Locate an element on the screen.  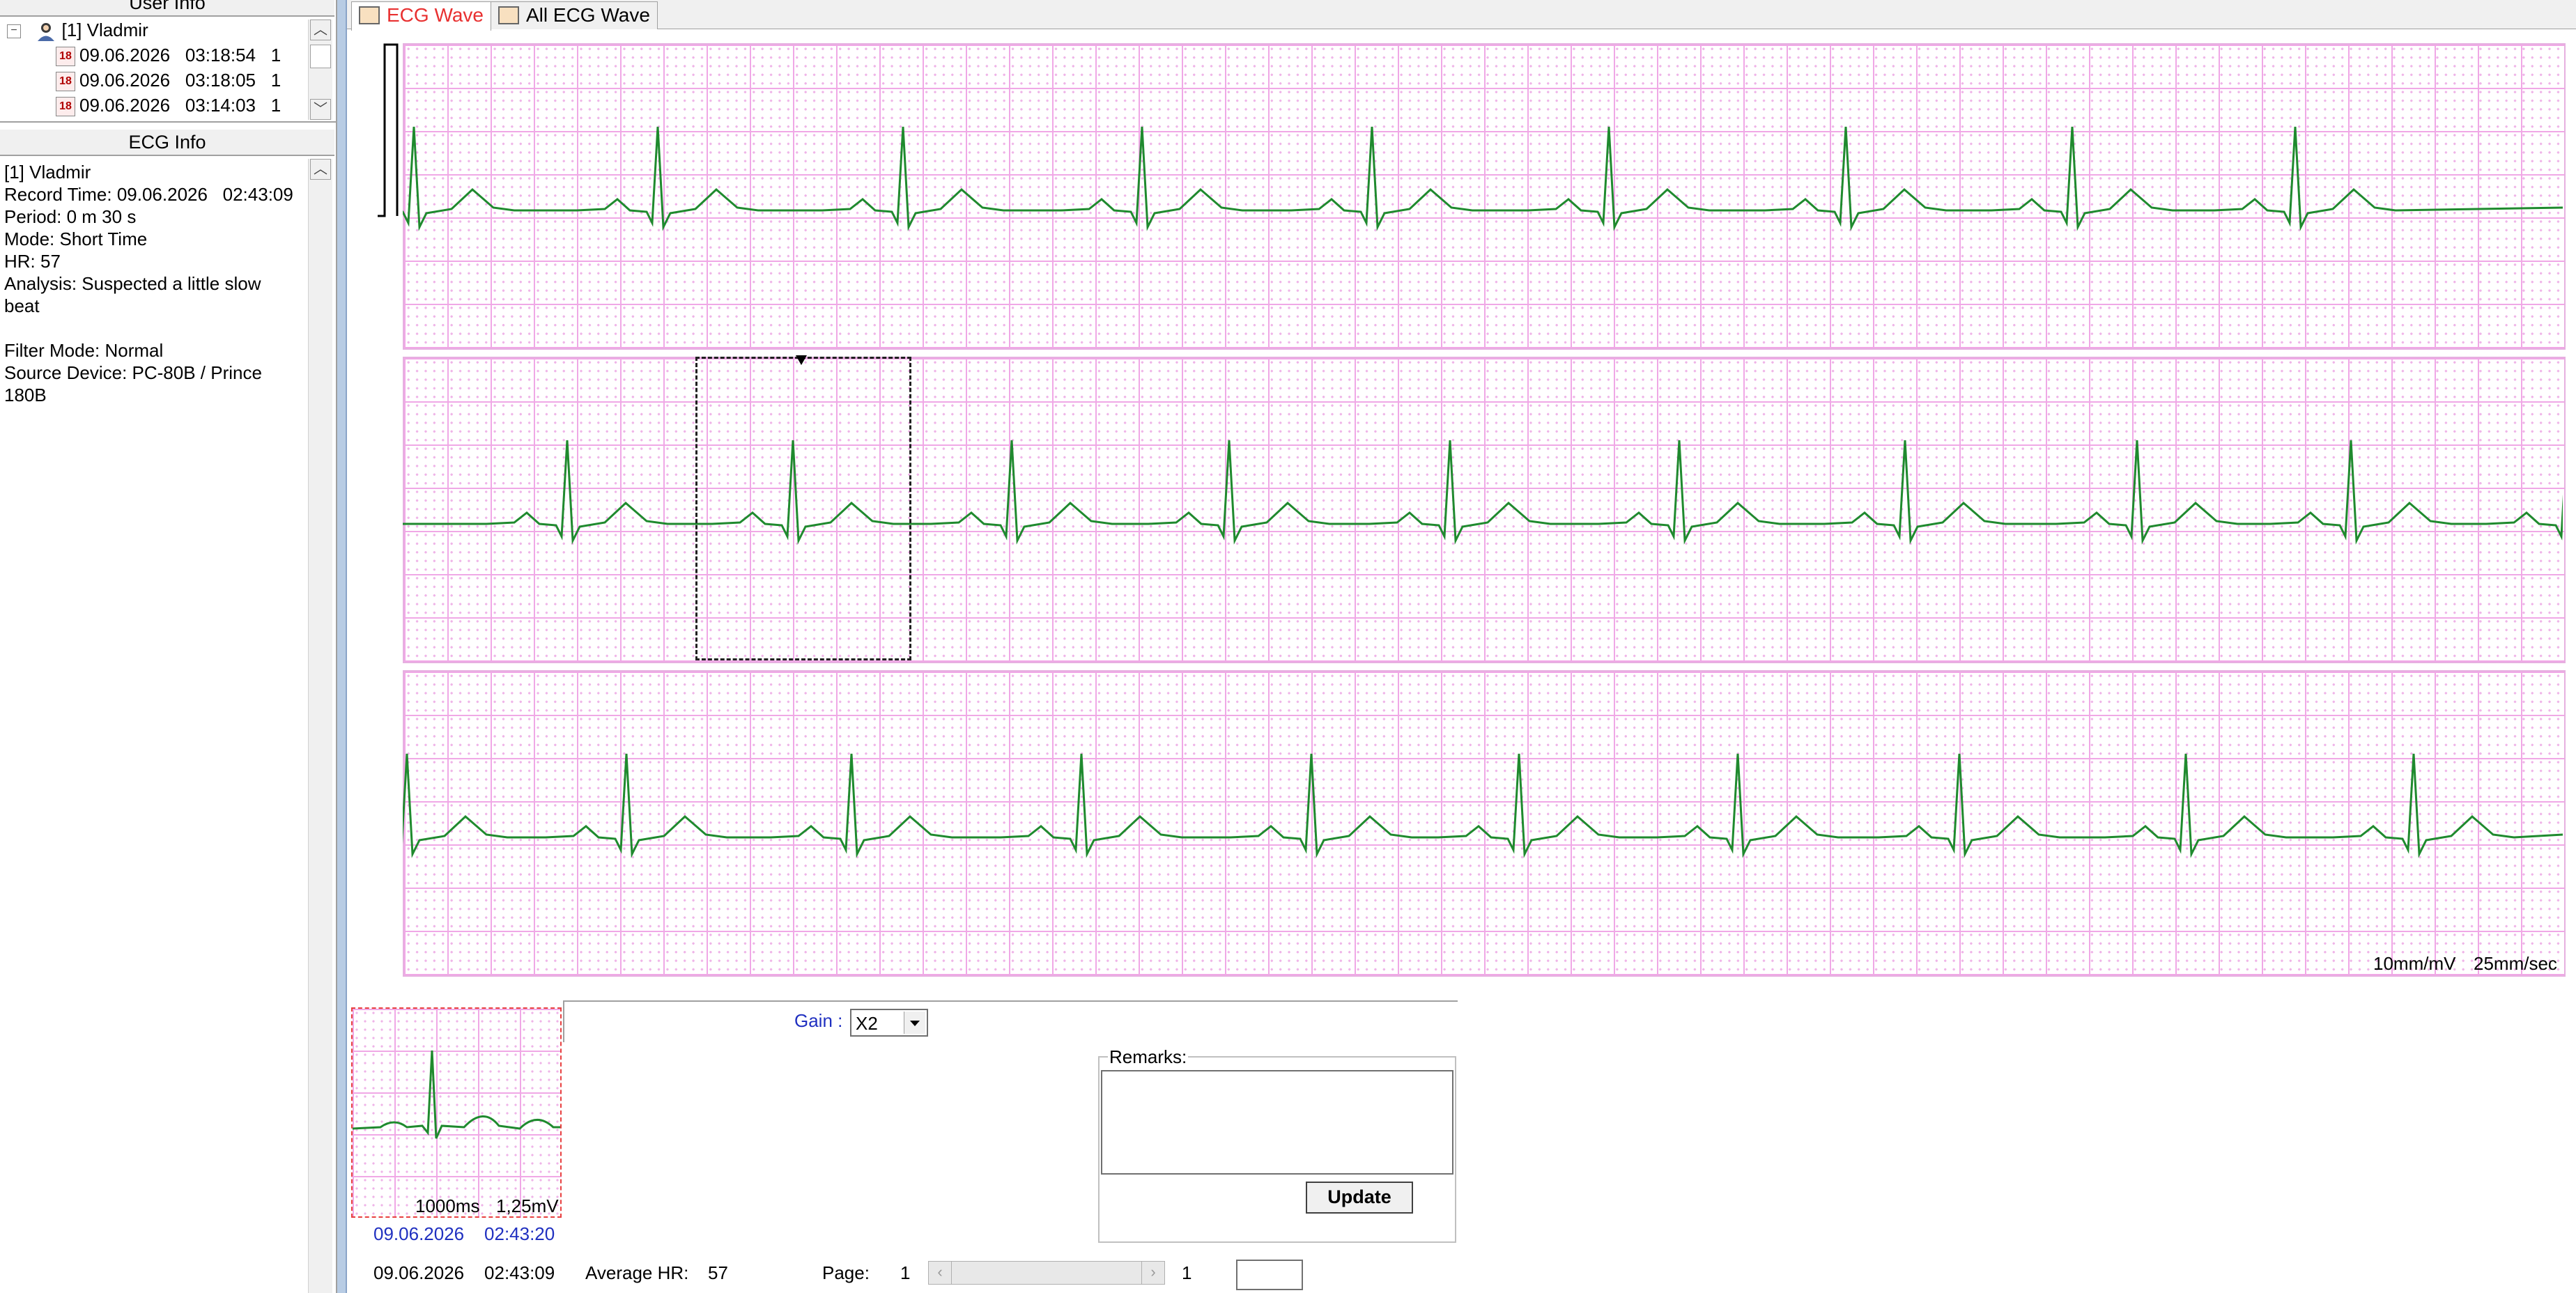
selection-marker-icon is located at coordinates (801, 360).